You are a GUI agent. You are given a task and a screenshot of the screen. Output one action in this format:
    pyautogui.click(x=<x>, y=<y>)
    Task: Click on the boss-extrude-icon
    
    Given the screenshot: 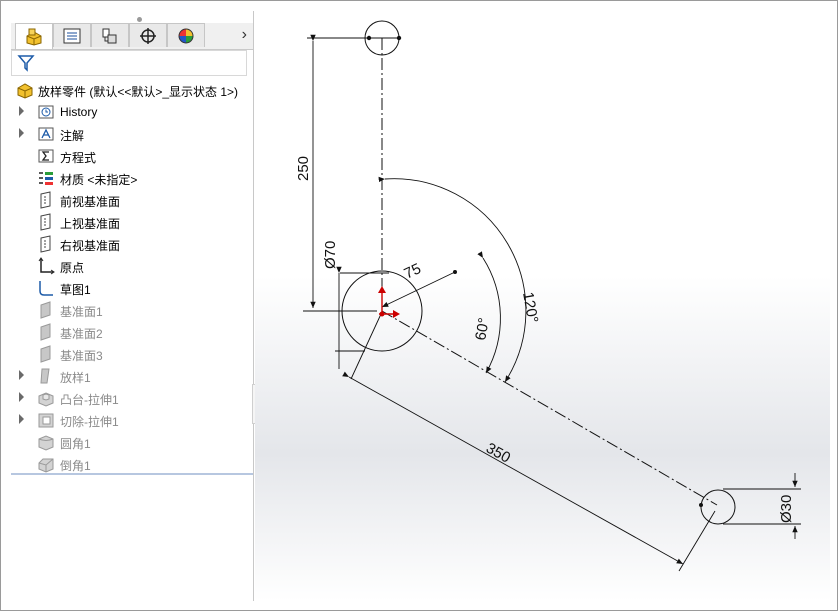 What is the action you would take?
    pyautogui.click(x=46, y=399)
    